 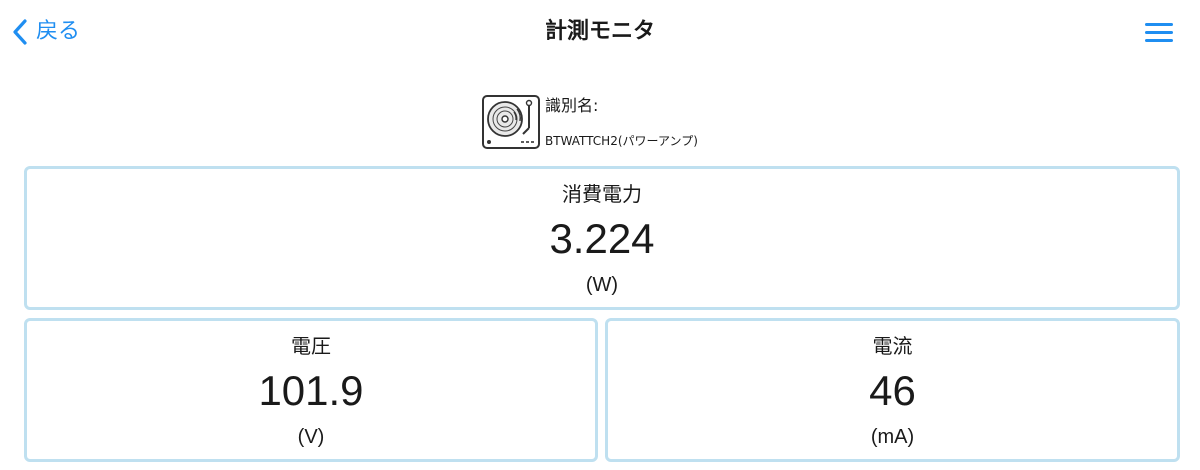 I want to click on page-title: 計測モニタ, so click(x=599, y=31).